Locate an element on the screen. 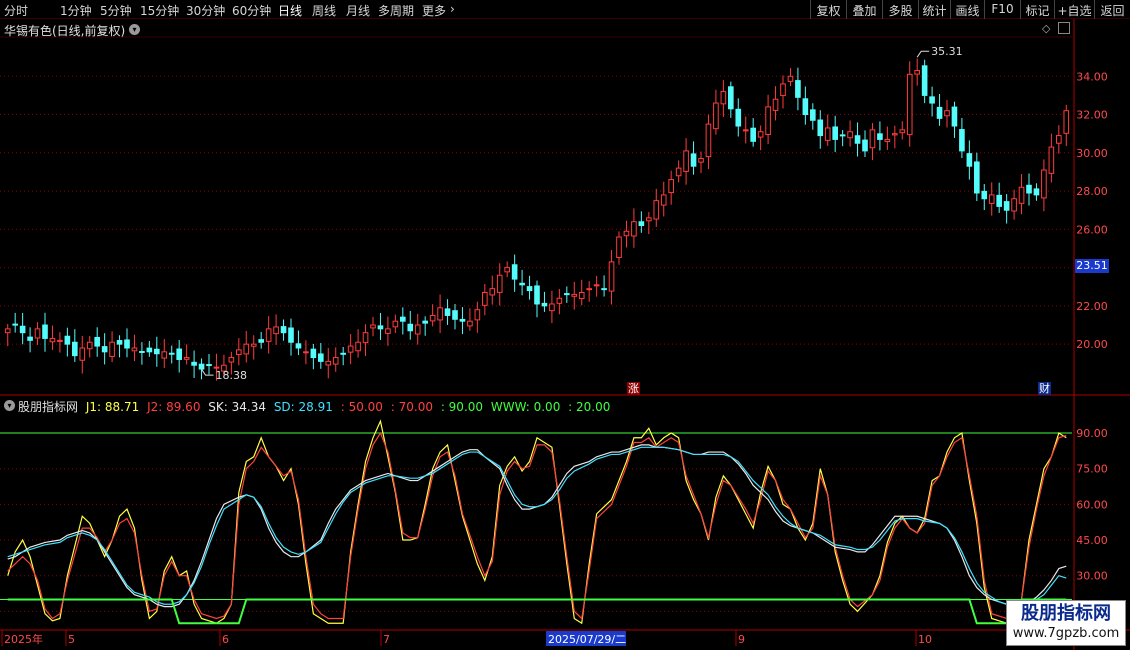 The height and width of the screenshot is (650, 1130). price-tick-label: 26.00 is located at coordinates (1092, 229).